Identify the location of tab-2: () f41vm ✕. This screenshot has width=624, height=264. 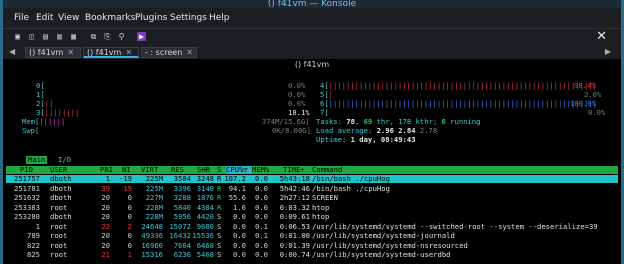
(111, 52).